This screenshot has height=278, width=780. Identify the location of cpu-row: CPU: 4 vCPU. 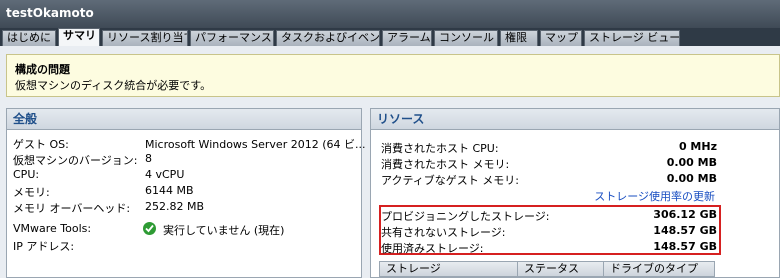
(185, 175).